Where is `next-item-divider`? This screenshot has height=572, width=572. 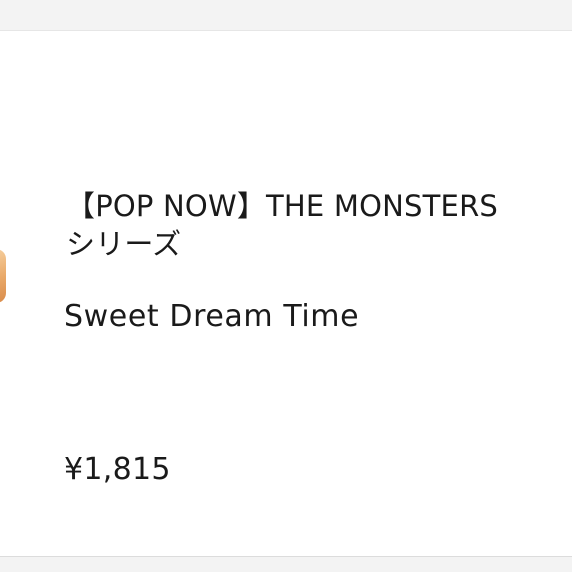 next-item-divider is located at coordinates (286, 564).